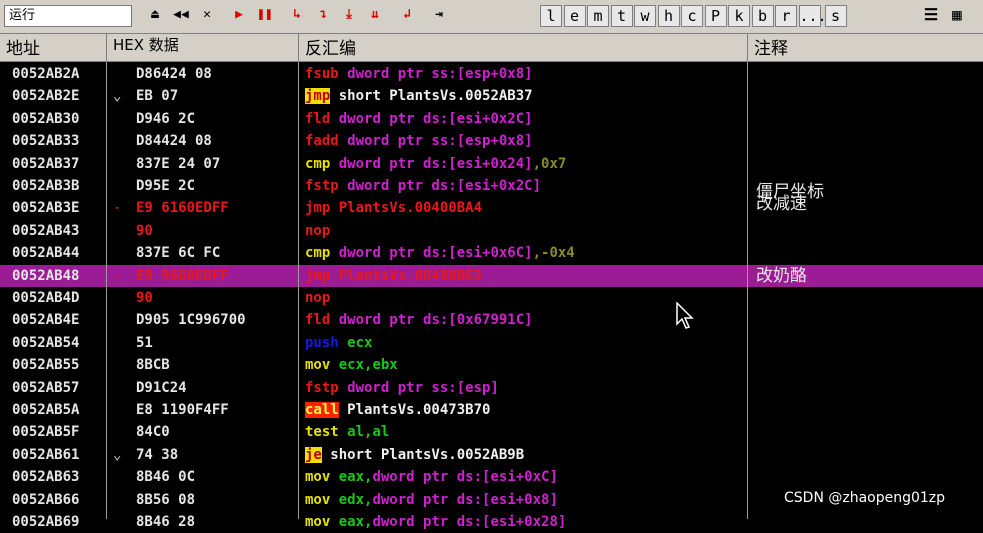 The width and height of the screenshot is (983, 533). What do you see at coordinates (431, 163) in the screenshot?
I see `asm-token: dword ptr ds:[esi+0x24]` at bounding box center [431, 163].